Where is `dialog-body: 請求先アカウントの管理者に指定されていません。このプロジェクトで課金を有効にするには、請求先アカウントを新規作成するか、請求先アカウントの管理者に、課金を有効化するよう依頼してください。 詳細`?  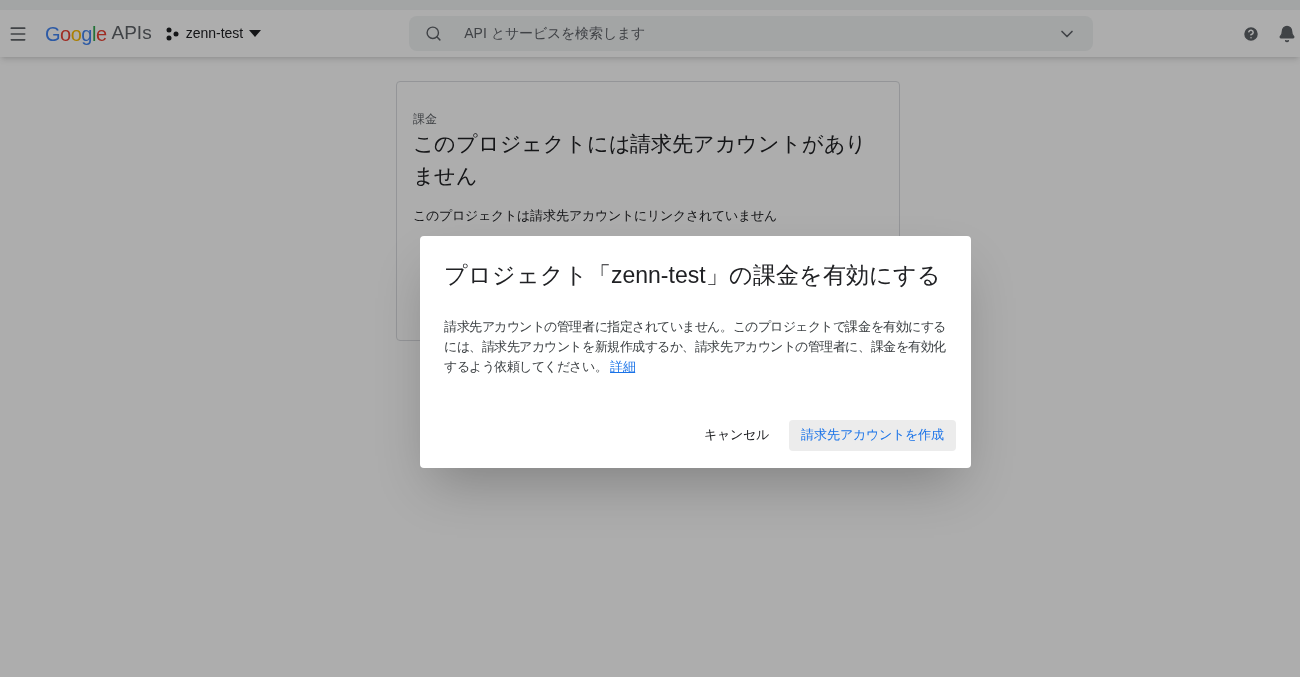
dialog-body: 請求先アカウントの管理者に指定されていません。このプロジェクトで課金を有効にするには、請求先アカウントを新規作成するか、請求先アカウントの管理者に、課金を有効化するよう依頼してください。 詳細 is located at coordinates (695, 346).